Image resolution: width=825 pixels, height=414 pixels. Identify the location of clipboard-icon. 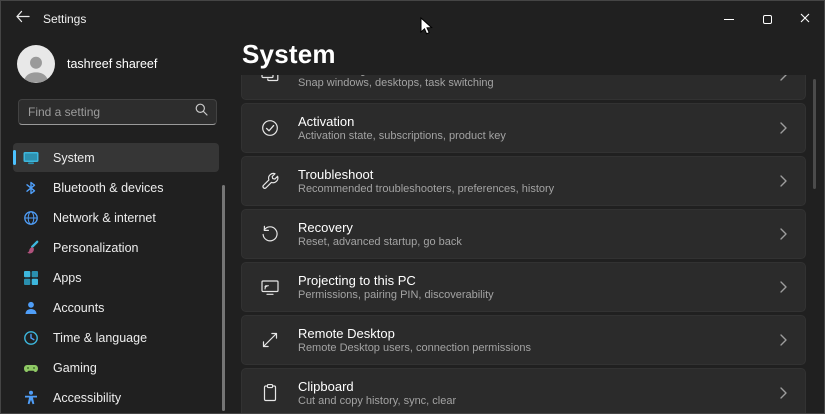
(270, 393).